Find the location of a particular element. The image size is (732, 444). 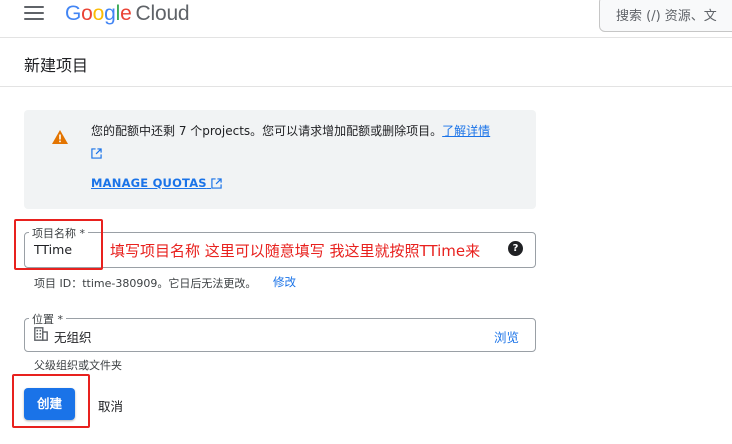

warning-icon is located at coordinates (60, 137).